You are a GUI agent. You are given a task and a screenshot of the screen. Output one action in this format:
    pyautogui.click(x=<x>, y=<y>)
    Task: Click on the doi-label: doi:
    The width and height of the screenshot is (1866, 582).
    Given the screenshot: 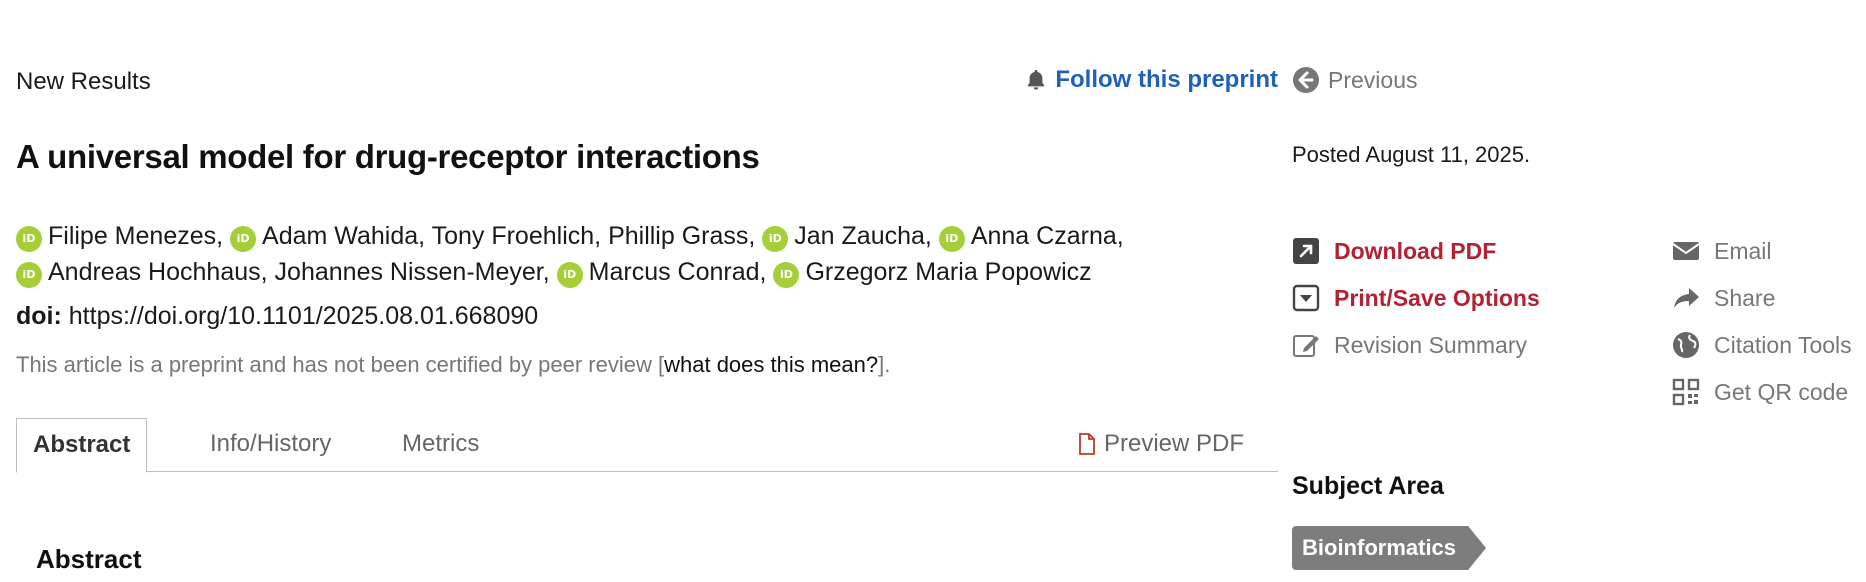 What is the action you would take?
    pyautogui.click(x=39, y=316)
    